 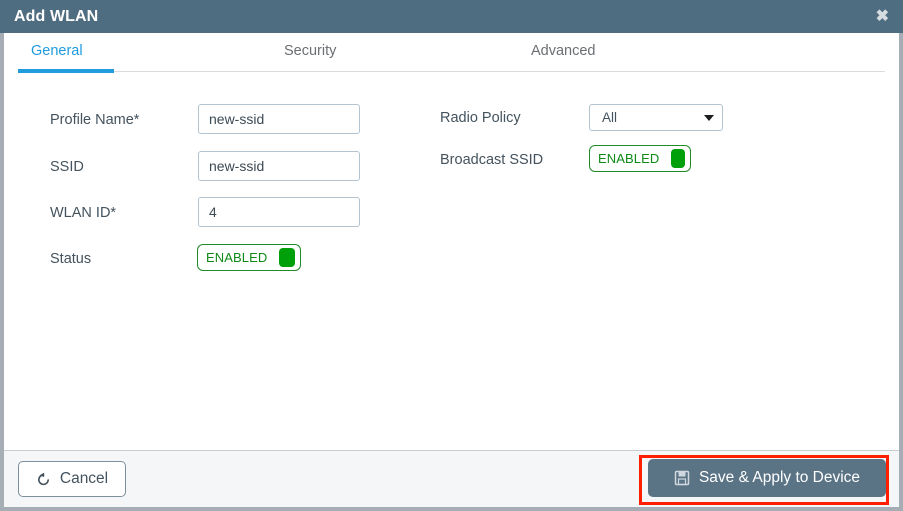 I want to click on tab-bar: General Security Advanced, so click(x=451, y=54).